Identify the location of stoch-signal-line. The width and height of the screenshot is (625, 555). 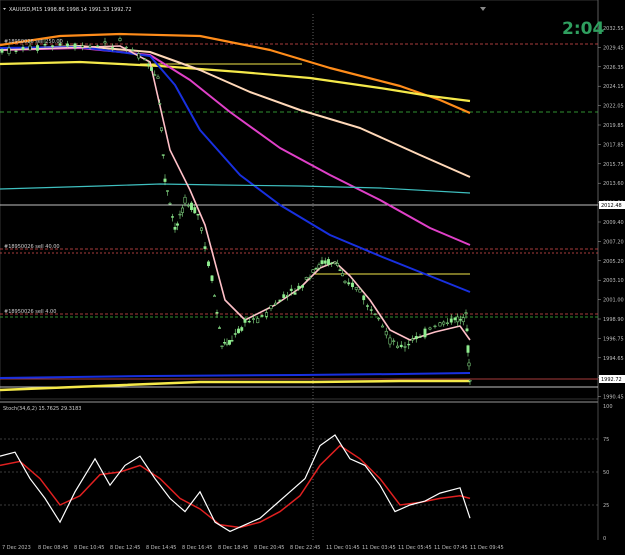
(235, 486).